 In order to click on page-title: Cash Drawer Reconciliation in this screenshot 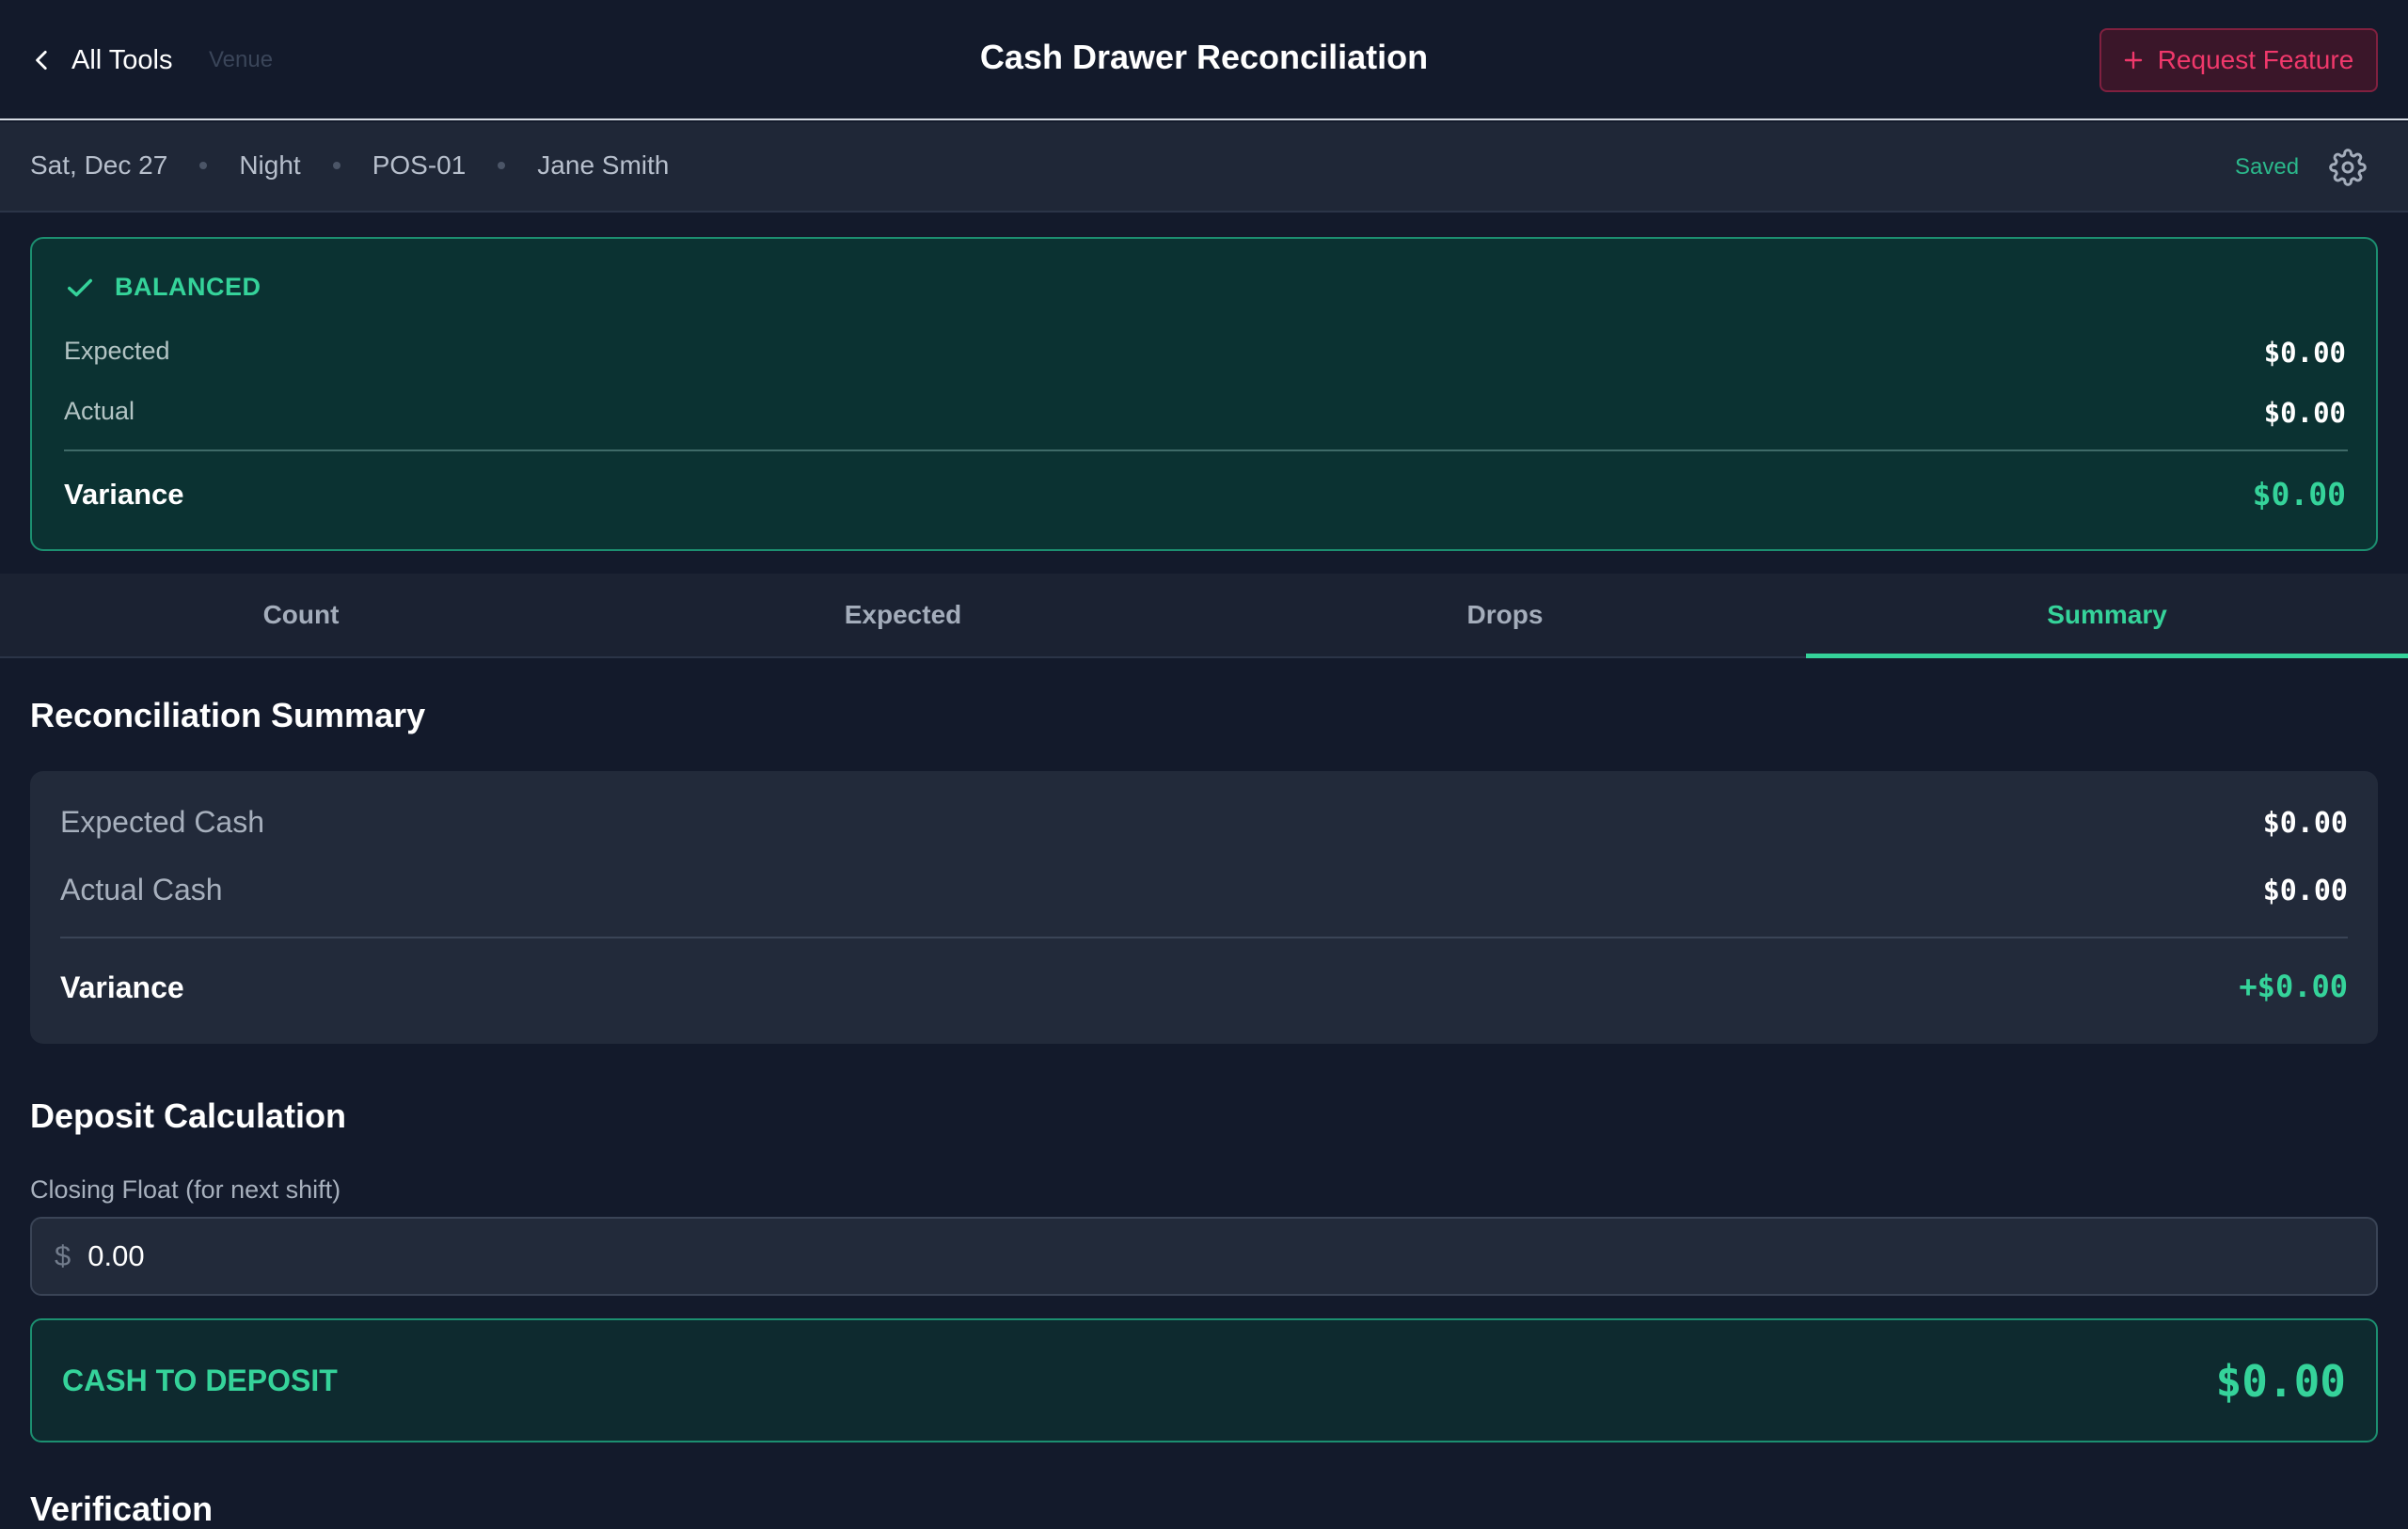, I will do `click(1204, 57)`.